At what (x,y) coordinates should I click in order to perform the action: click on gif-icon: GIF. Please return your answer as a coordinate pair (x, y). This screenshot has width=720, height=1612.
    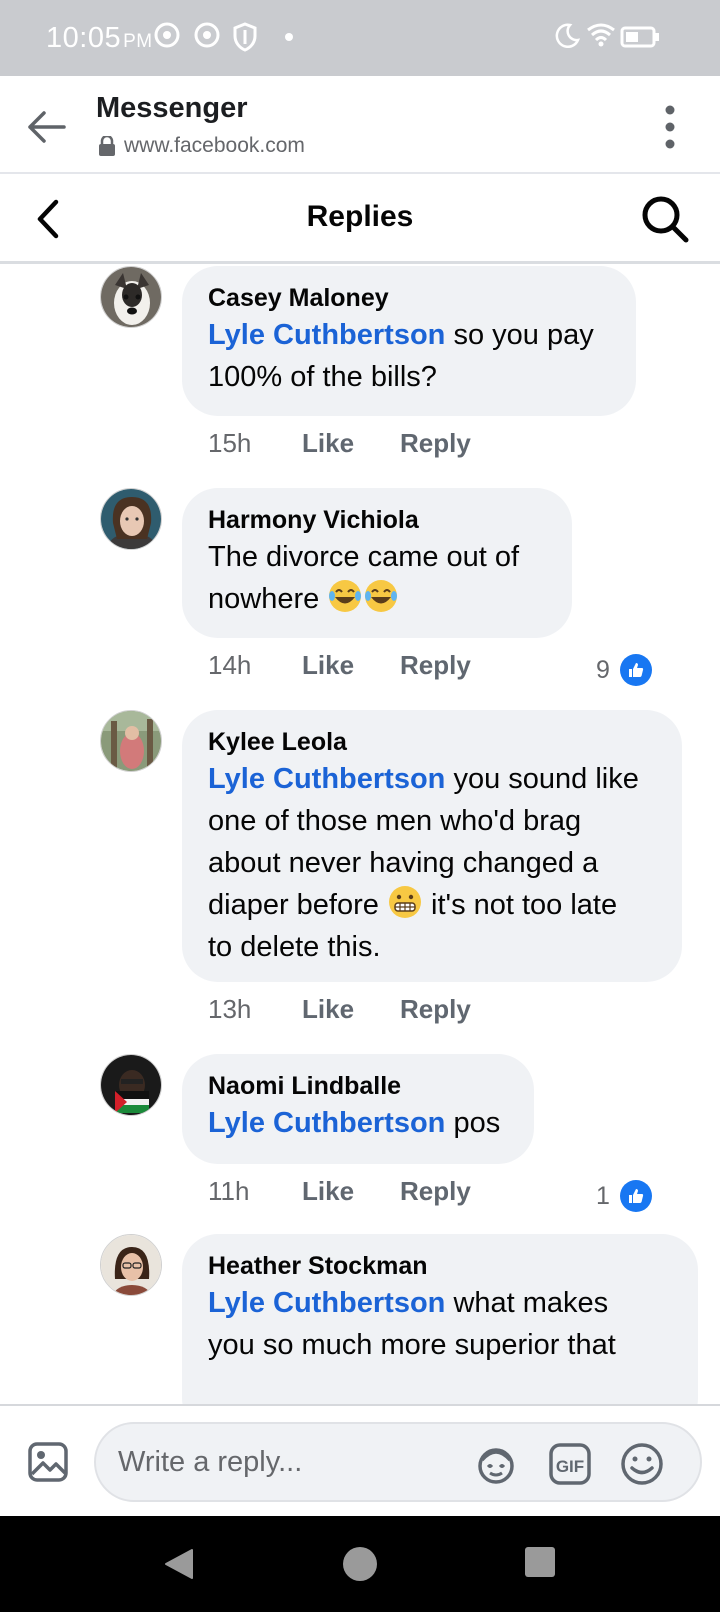
    Looking at the image, I should click on (570, 1464).